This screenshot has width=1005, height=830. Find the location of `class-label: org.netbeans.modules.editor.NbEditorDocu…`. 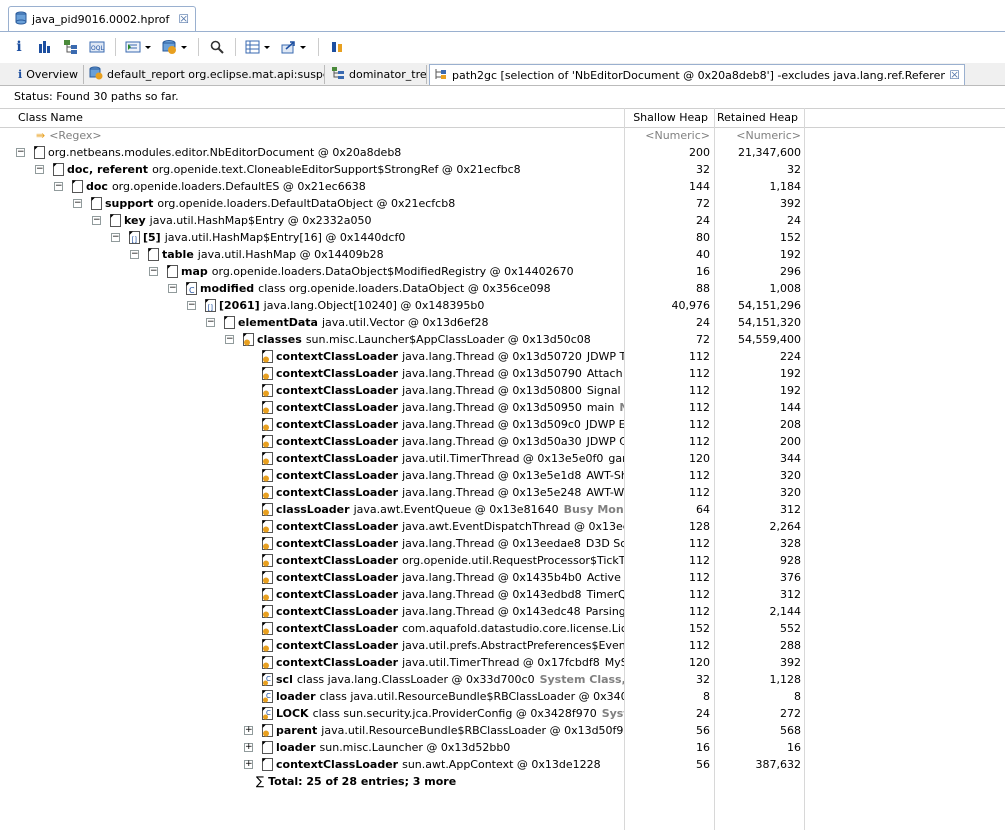

class-label: org.netbeans.modules.editor.NbEditorDocu… is located at coordinates (225, 152).